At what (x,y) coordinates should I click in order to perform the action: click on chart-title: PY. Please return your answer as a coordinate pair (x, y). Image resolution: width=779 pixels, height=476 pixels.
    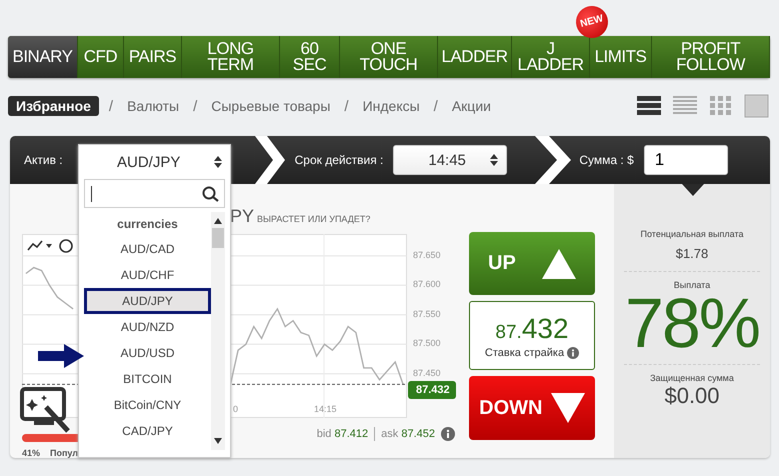
    Looking at the image, I should click on (242, 216).